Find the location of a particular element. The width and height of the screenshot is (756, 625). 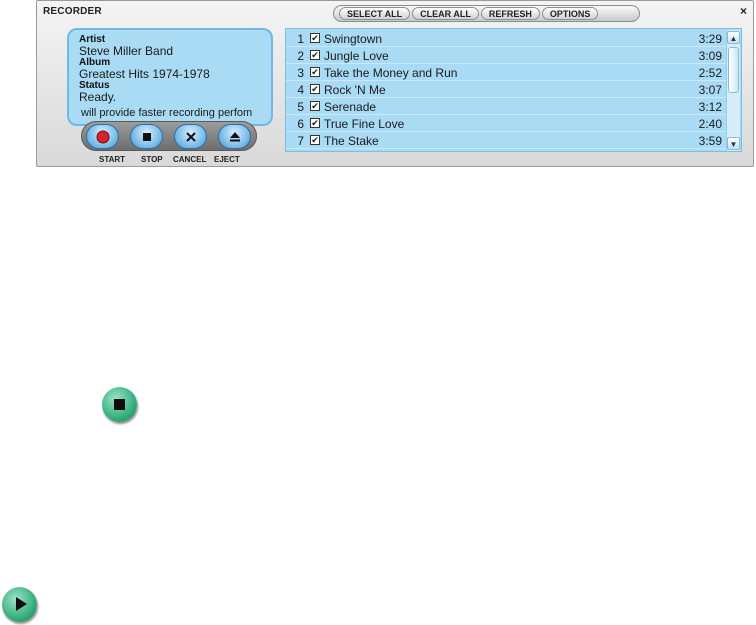

stop-icon is located at coordinates (119, 404).